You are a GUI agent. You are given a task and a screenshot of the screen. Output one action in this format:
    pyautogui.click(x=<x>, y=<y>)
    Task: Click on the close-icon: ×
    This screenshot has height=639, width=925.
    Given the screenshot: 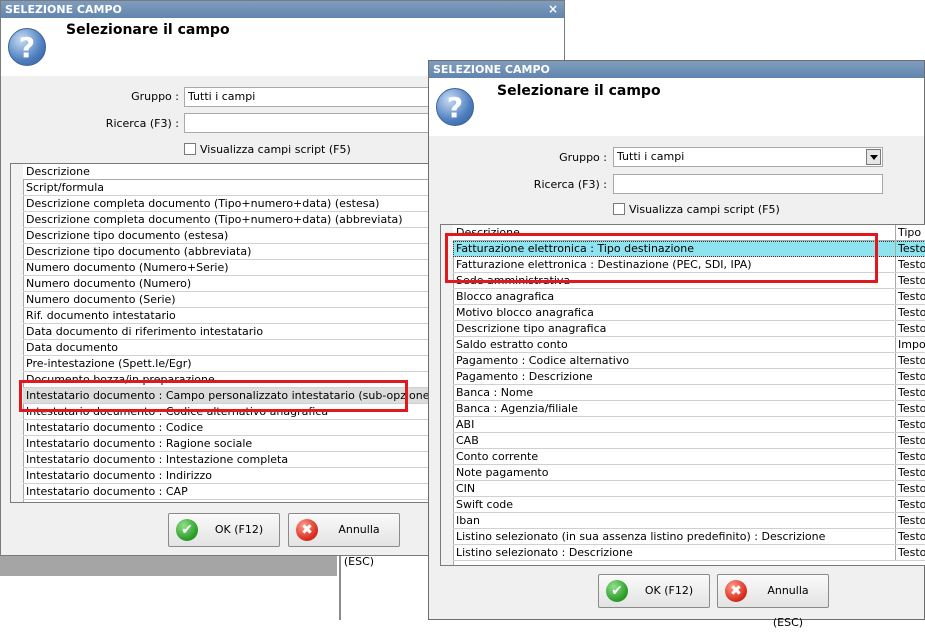 What is the action you would take?
    pyautogui.click(x=553, y=9)
    